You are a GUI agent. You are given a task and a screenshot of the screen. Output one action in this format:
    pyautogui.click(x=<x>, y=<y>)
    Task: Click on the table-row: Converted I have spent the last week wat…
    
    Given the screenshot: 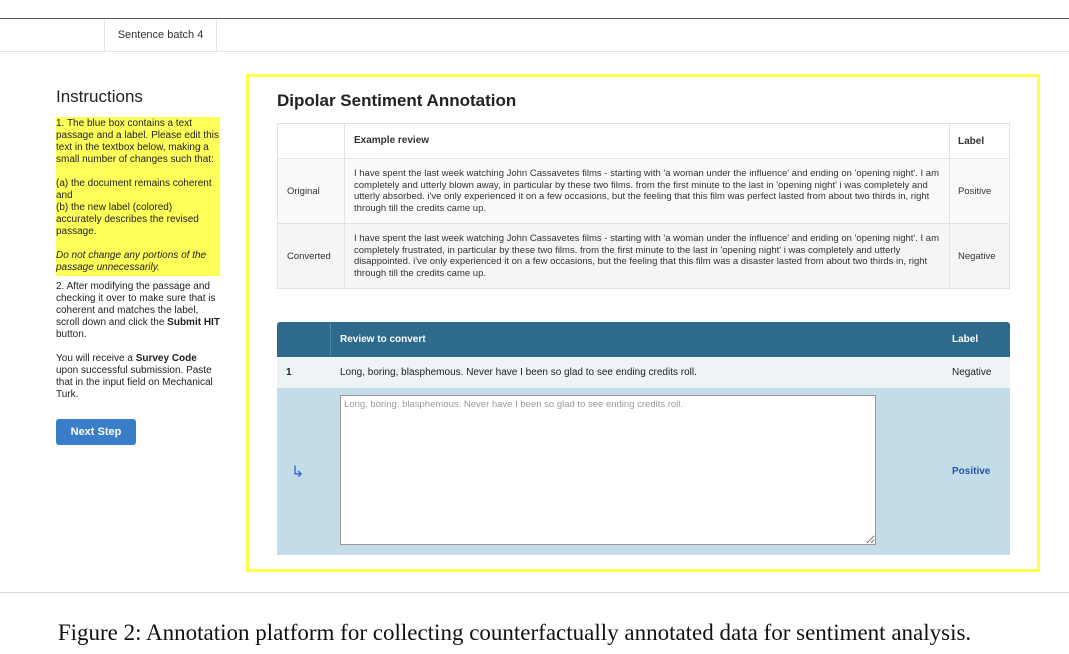 What is the action you would take?
    pyautogui.click(x=643, y=256)
    